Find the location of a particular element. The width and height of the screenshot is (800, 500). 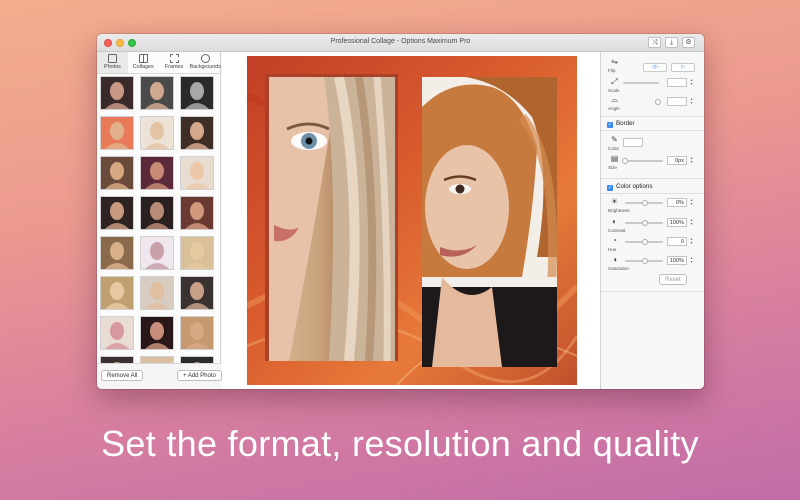

scale-field is located at coordinates (677, 82).